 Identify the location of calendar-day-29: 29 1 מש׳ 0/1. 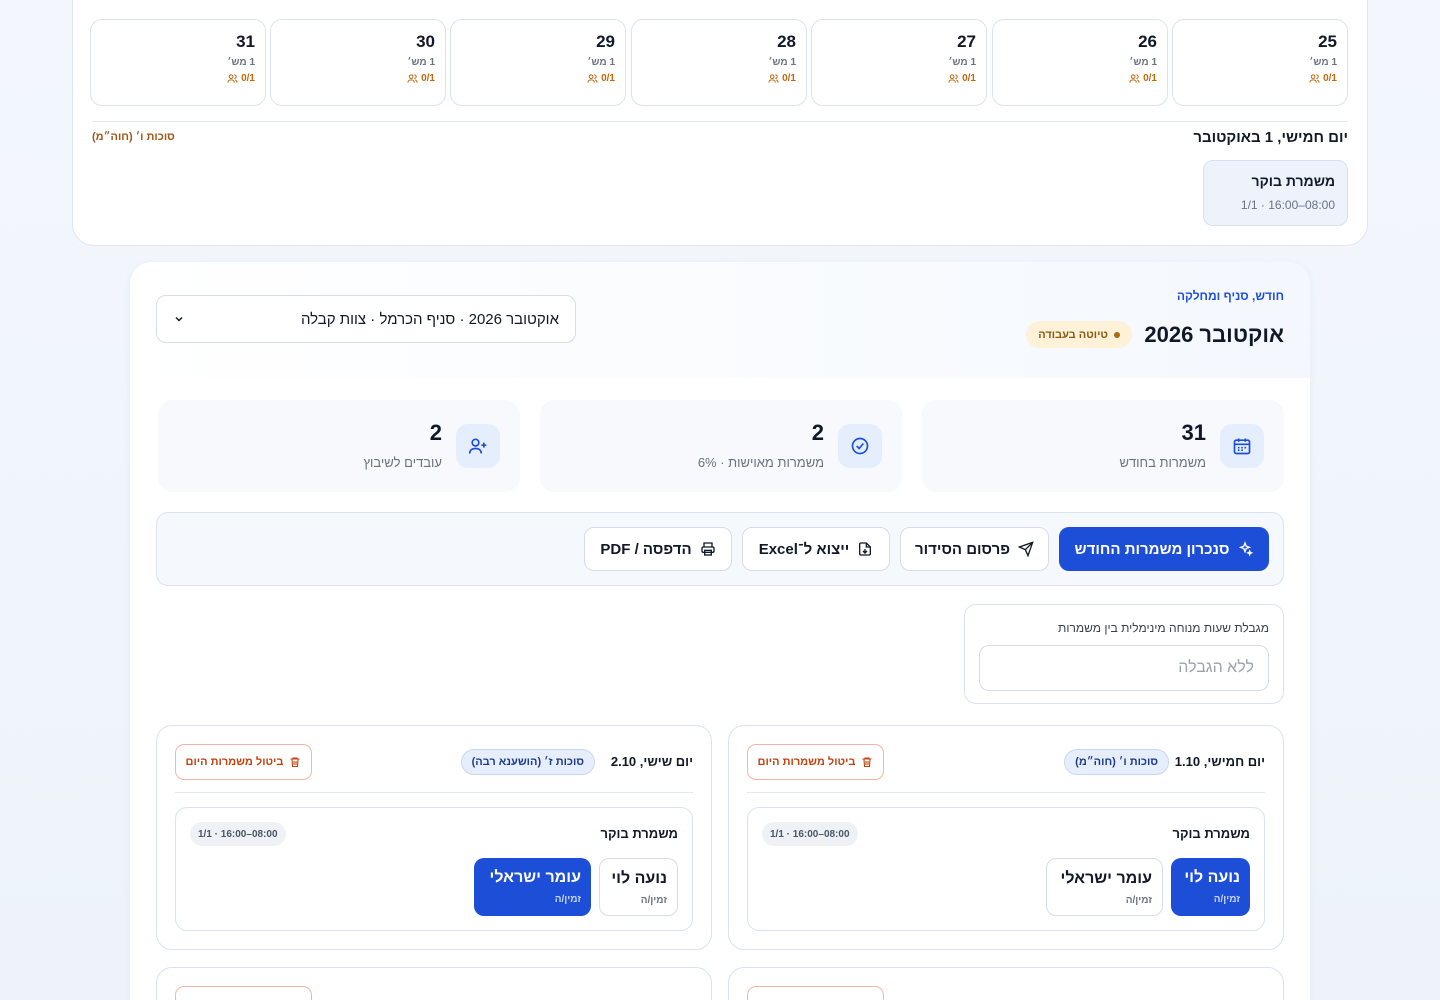
(538, 62).